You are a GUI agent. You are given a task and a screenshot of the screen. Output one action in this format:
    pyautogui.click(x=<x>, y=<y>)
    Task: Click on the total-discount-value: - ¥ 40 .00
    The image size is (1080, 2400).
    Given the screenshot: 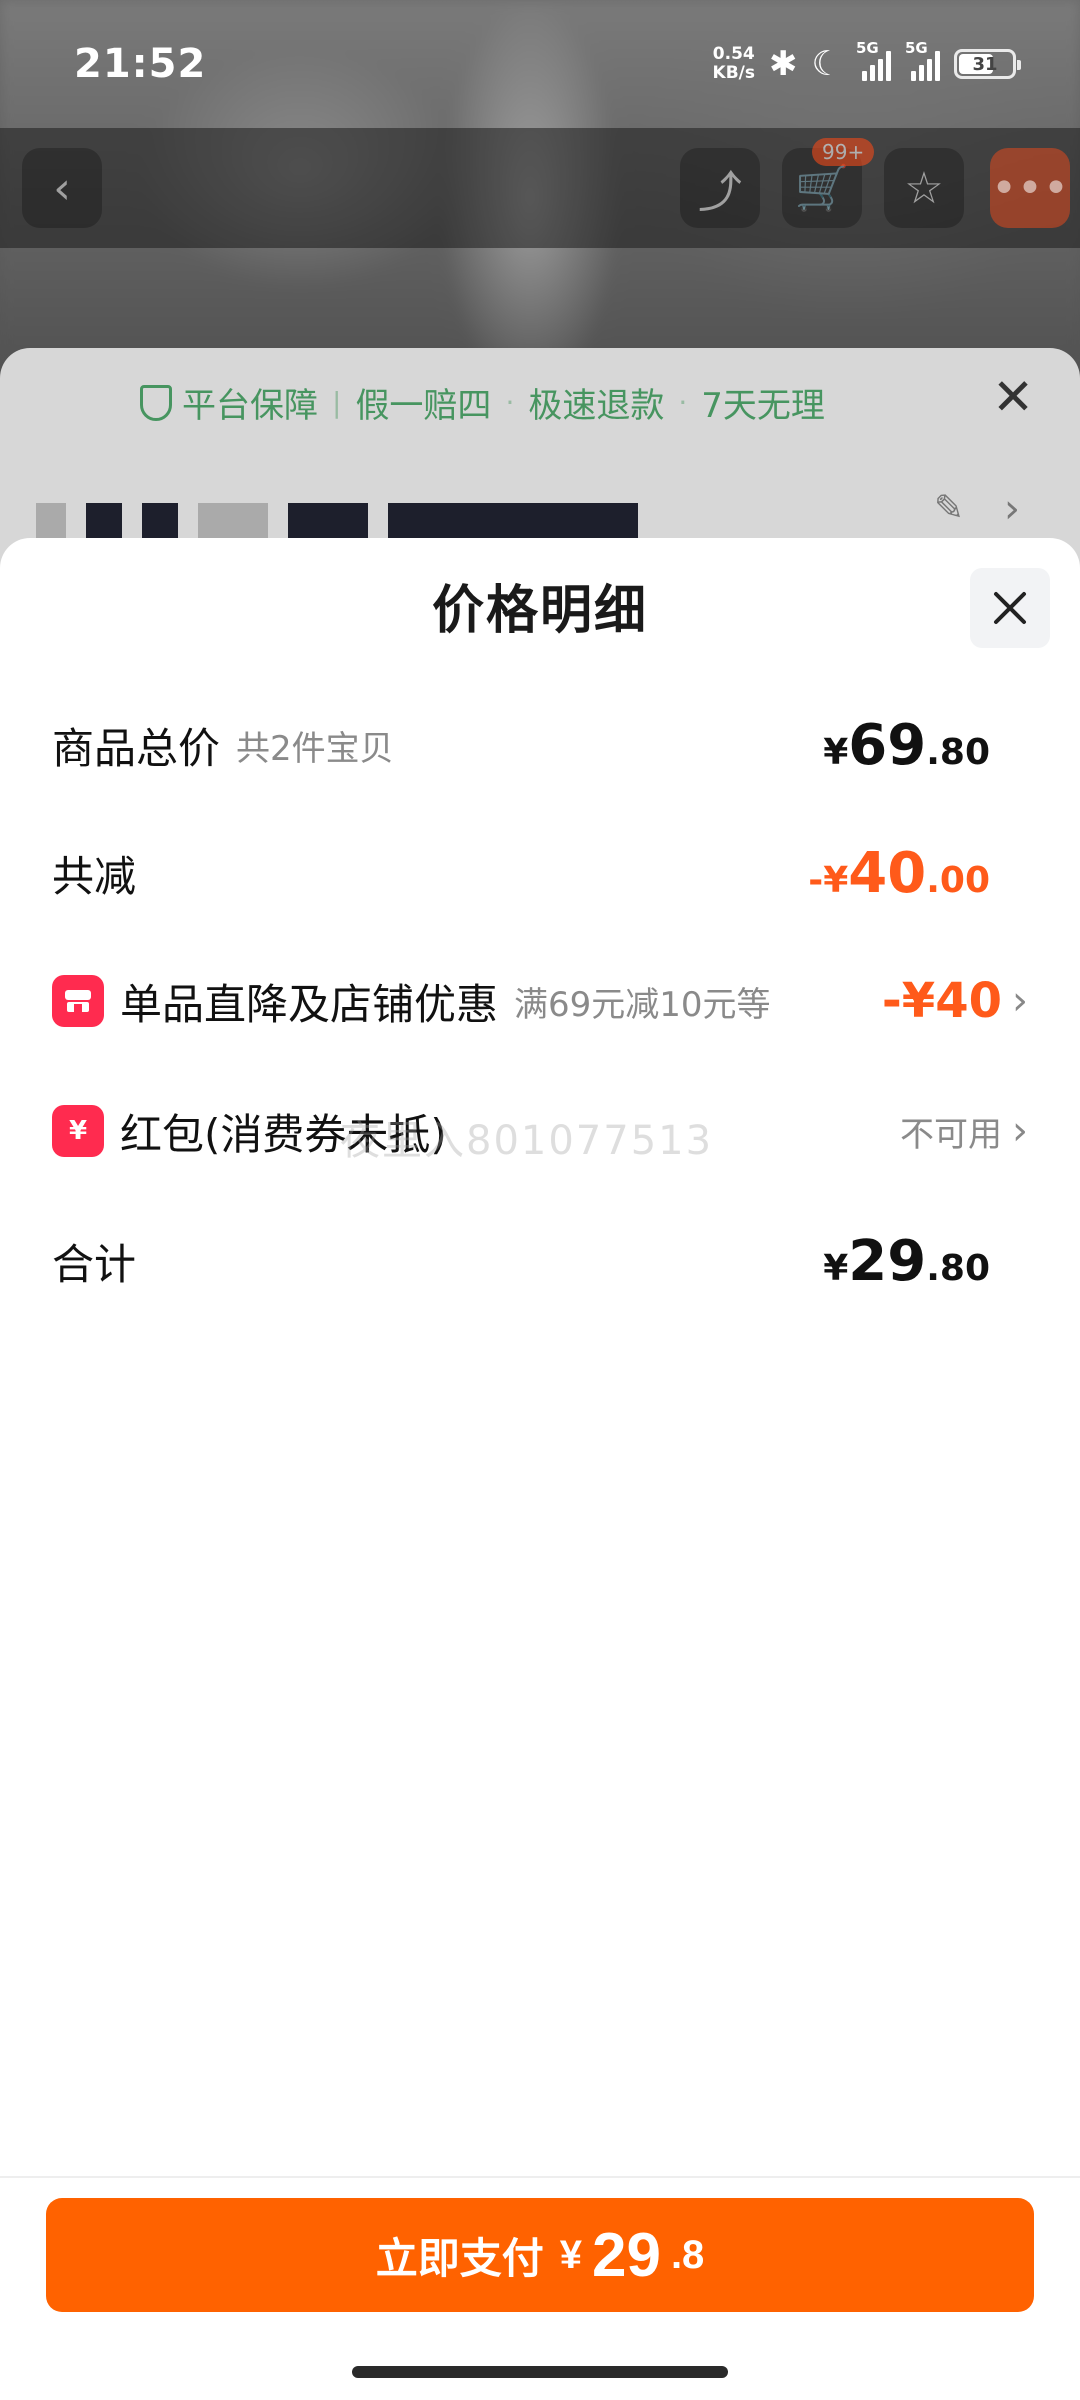 What is the action you would take?
    pyautogui.click(x=899, y=873)
    